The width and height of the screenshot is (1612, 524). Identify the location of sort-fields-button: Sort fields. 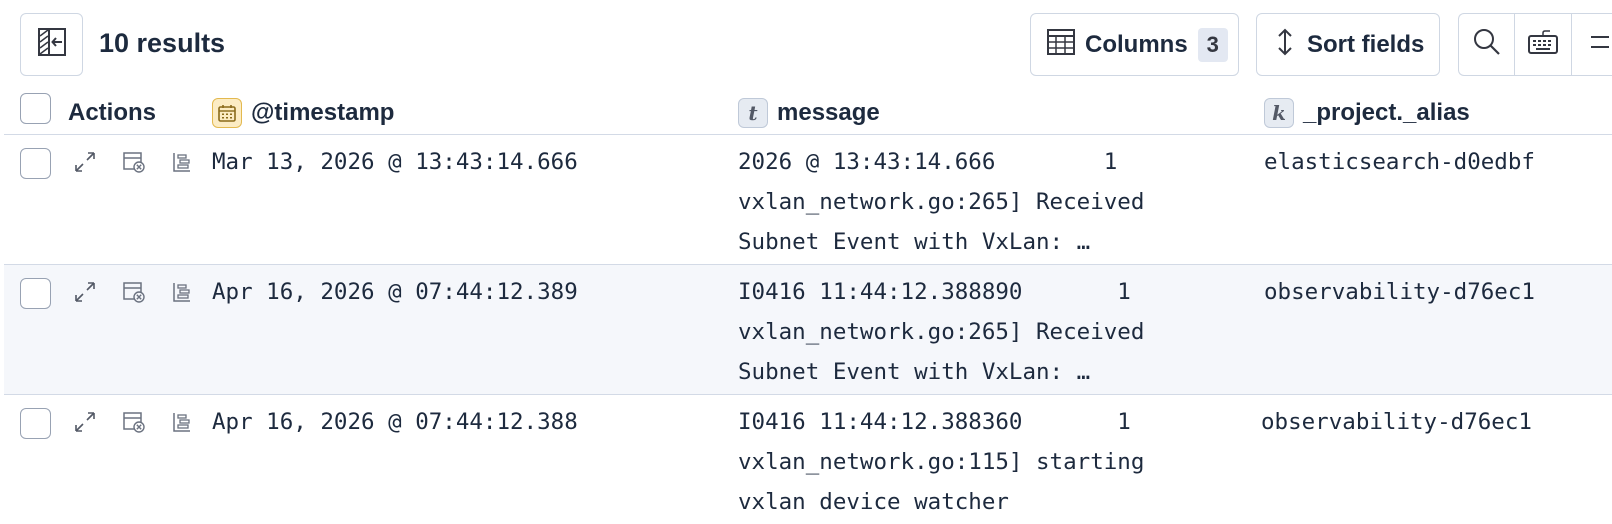
(1348, 44).